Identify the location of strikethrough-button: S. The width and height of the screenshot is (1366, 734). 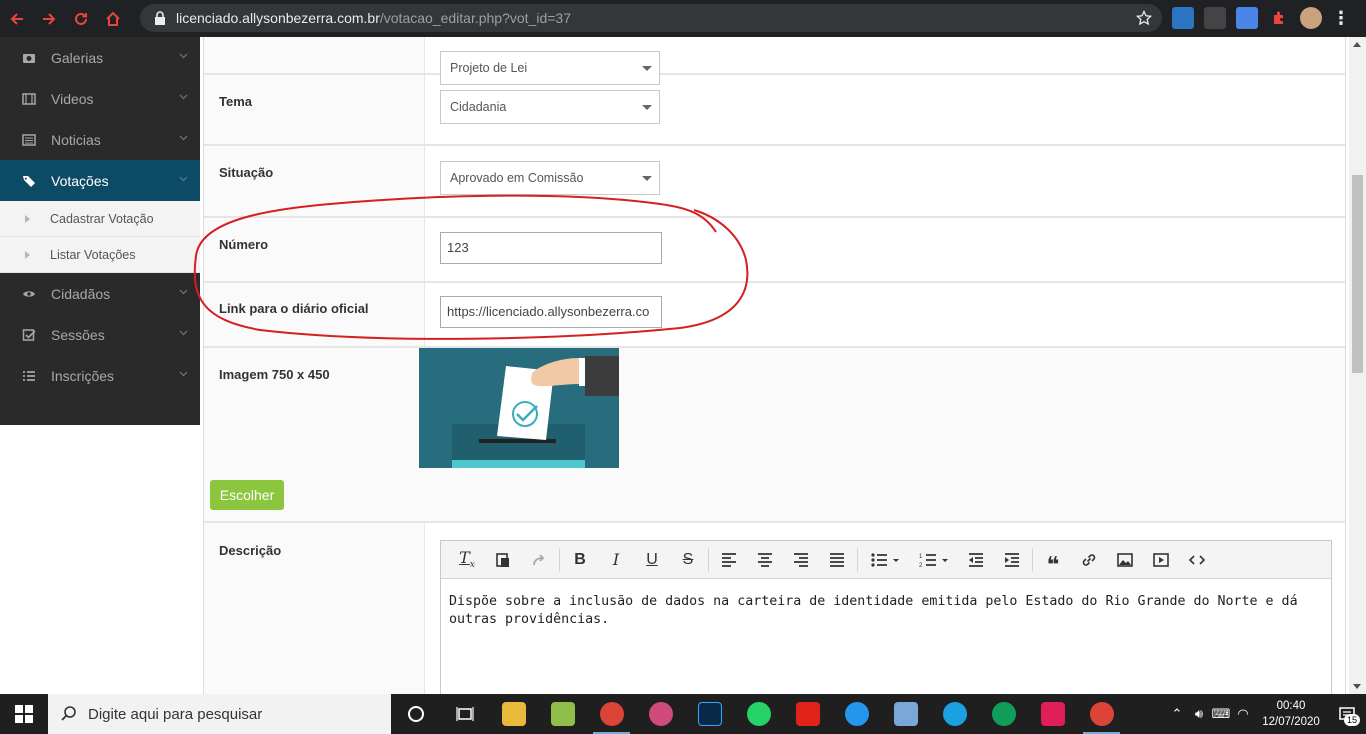
(688, 560).